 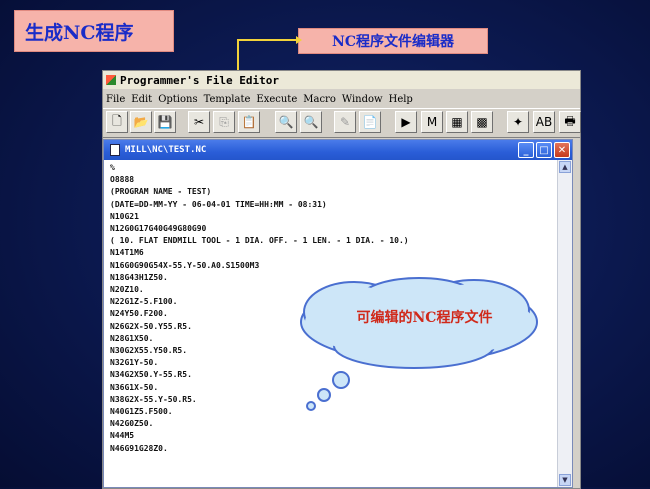 I want to click on tools-icon: ✦, so click(x=518, y=122).